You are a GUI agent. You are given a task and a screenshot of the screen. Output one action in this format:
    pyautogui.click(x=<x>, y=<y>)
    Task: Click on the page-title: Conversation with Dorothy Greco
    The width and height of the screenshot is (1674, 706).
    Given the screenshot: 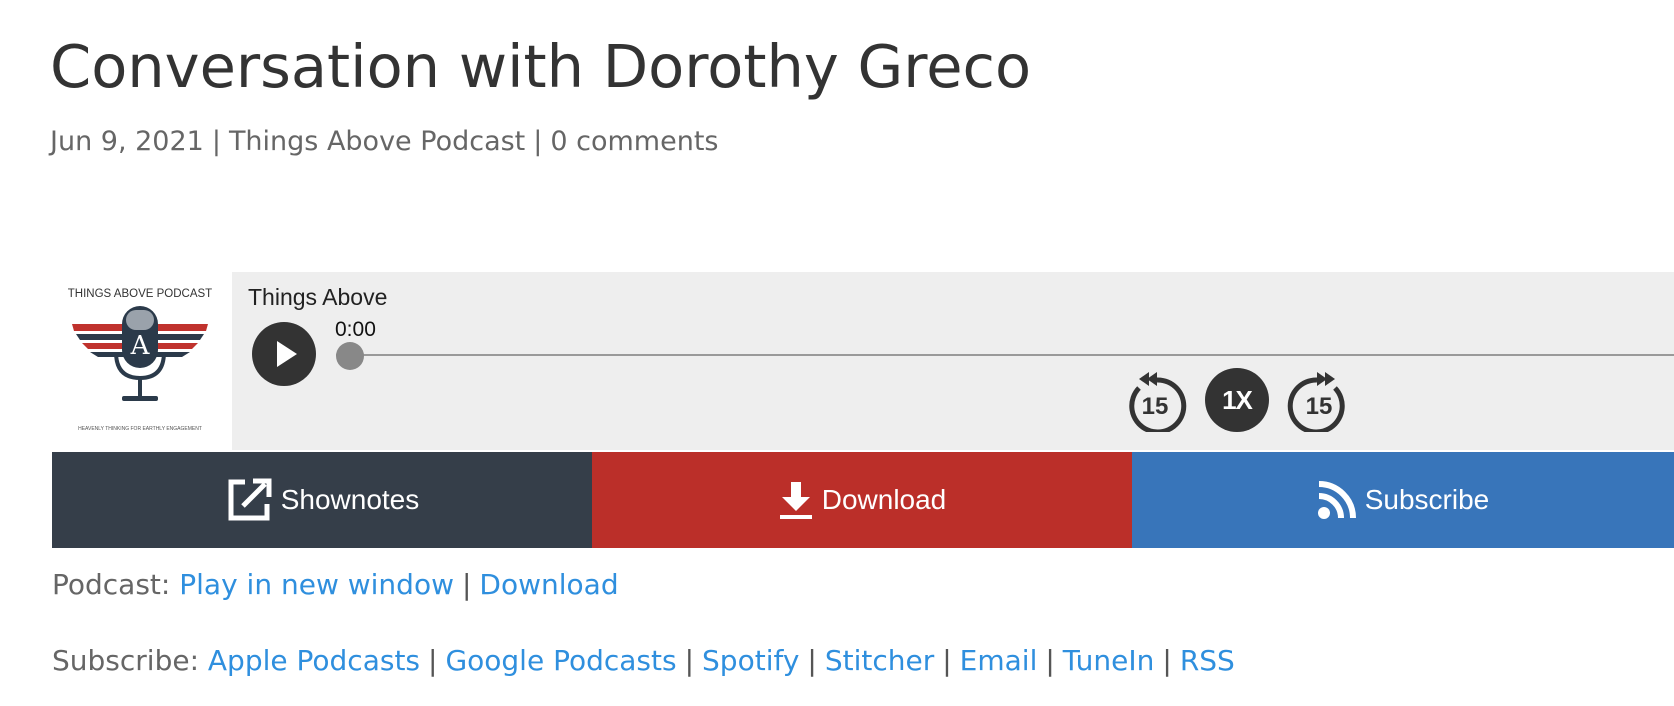 What is the action you would take?
    pyautogui.click(x=541, y=66)
    